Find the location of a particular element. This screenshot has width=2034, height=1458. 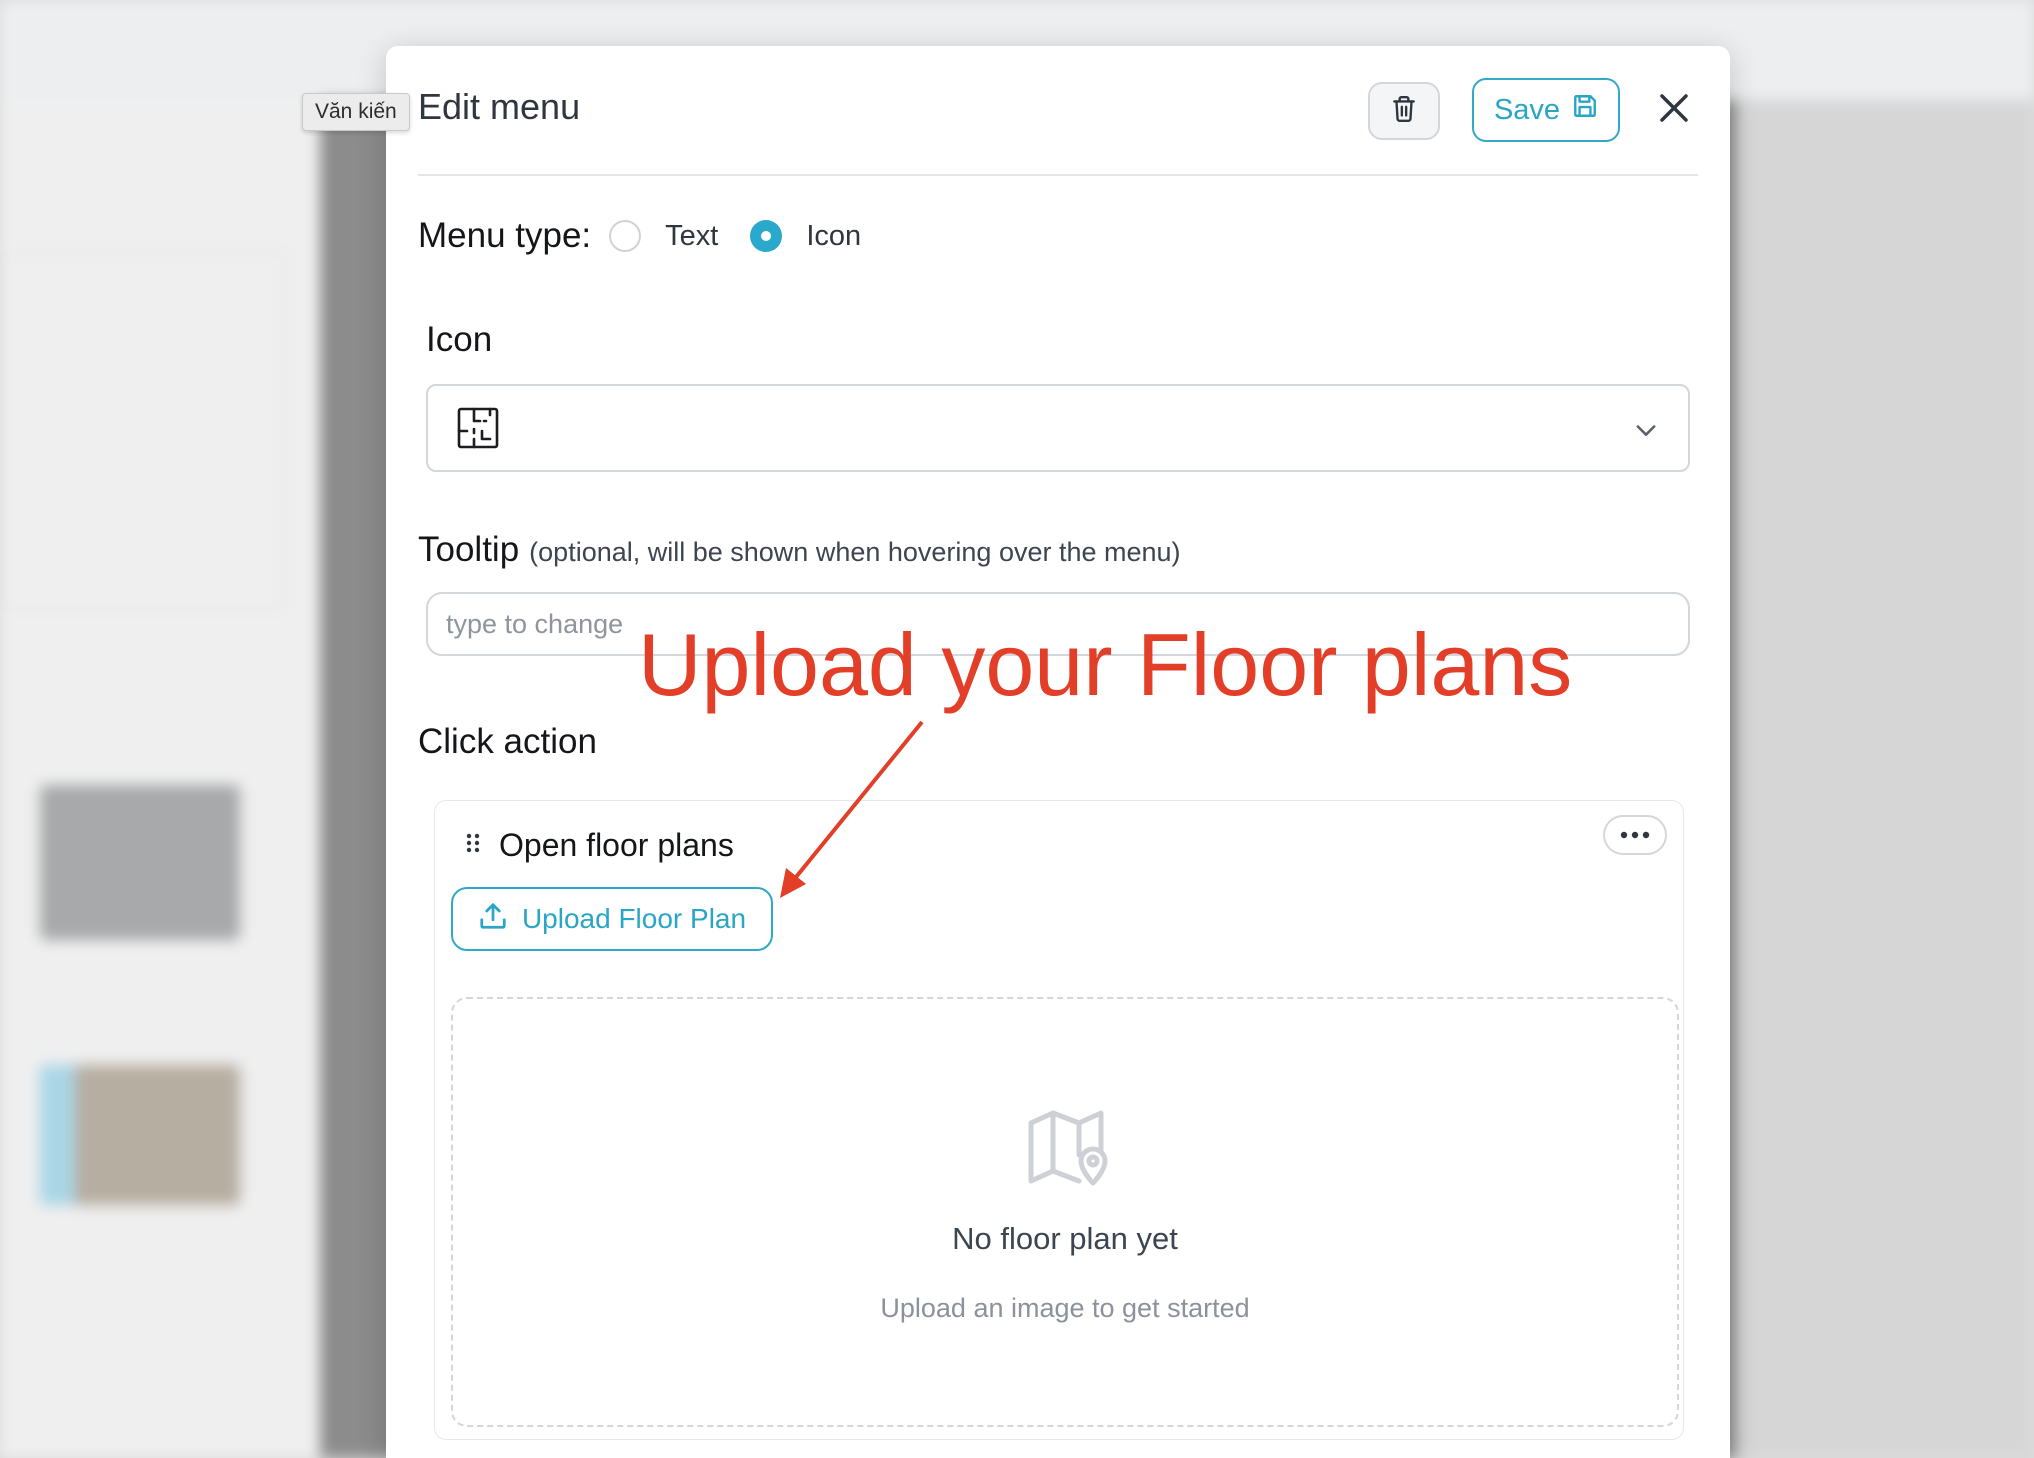

close-icon is located at coordinates (1674, 110).